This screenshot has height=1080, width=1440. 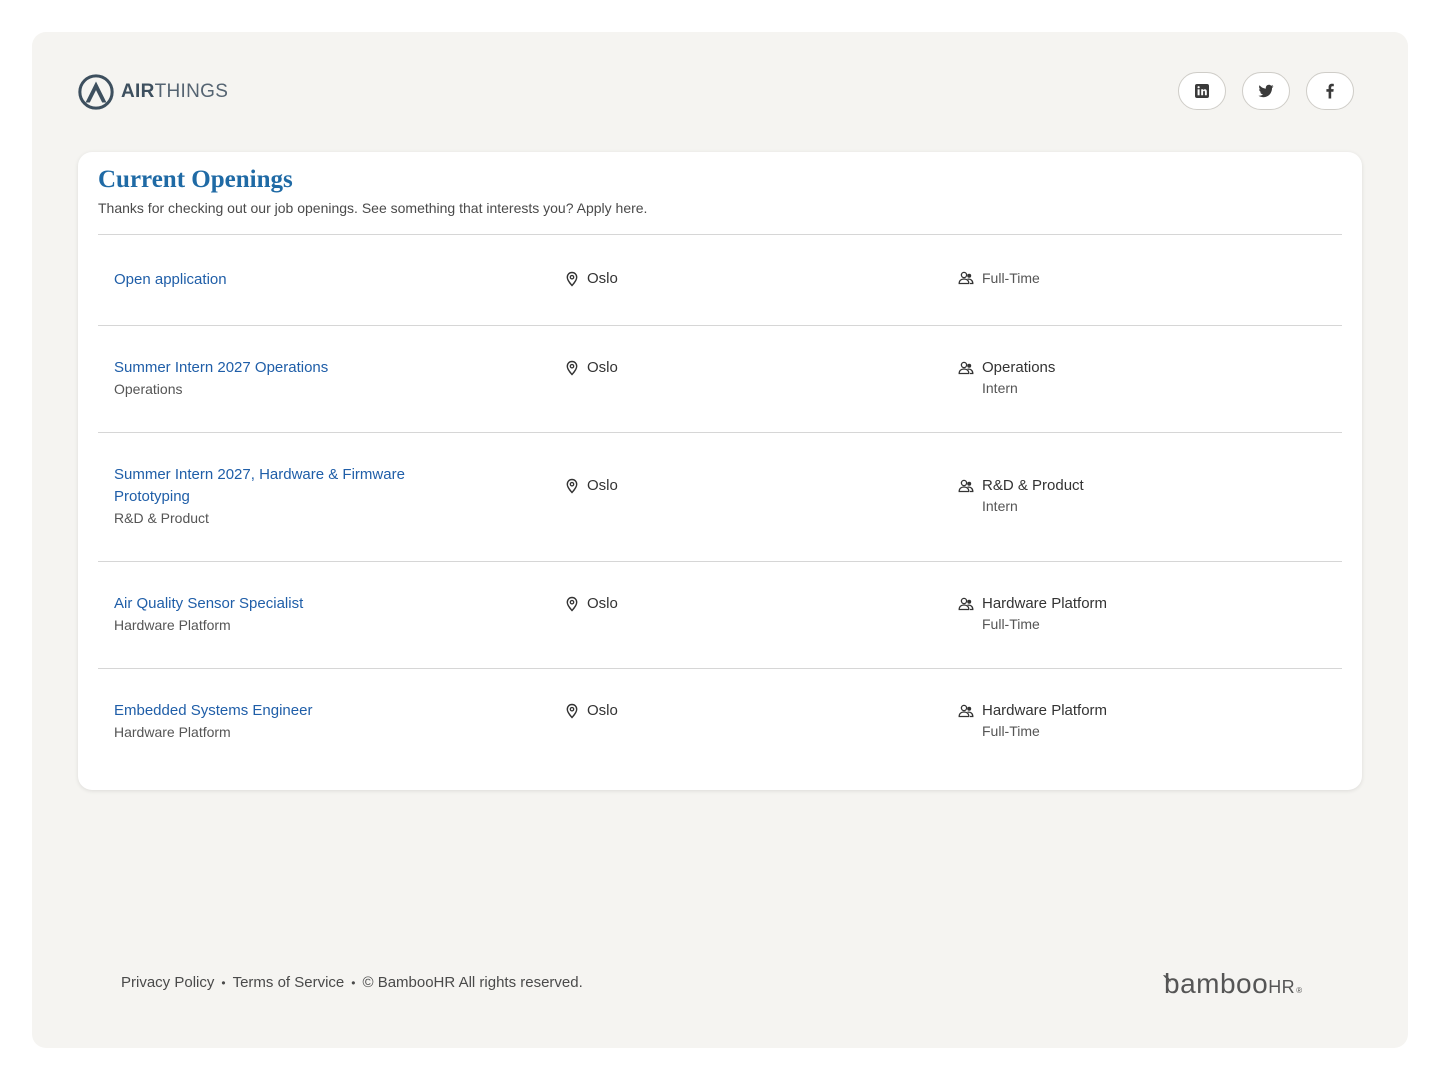 I want to click on job-type: Operations Intern, so click(x=1006, y=378).